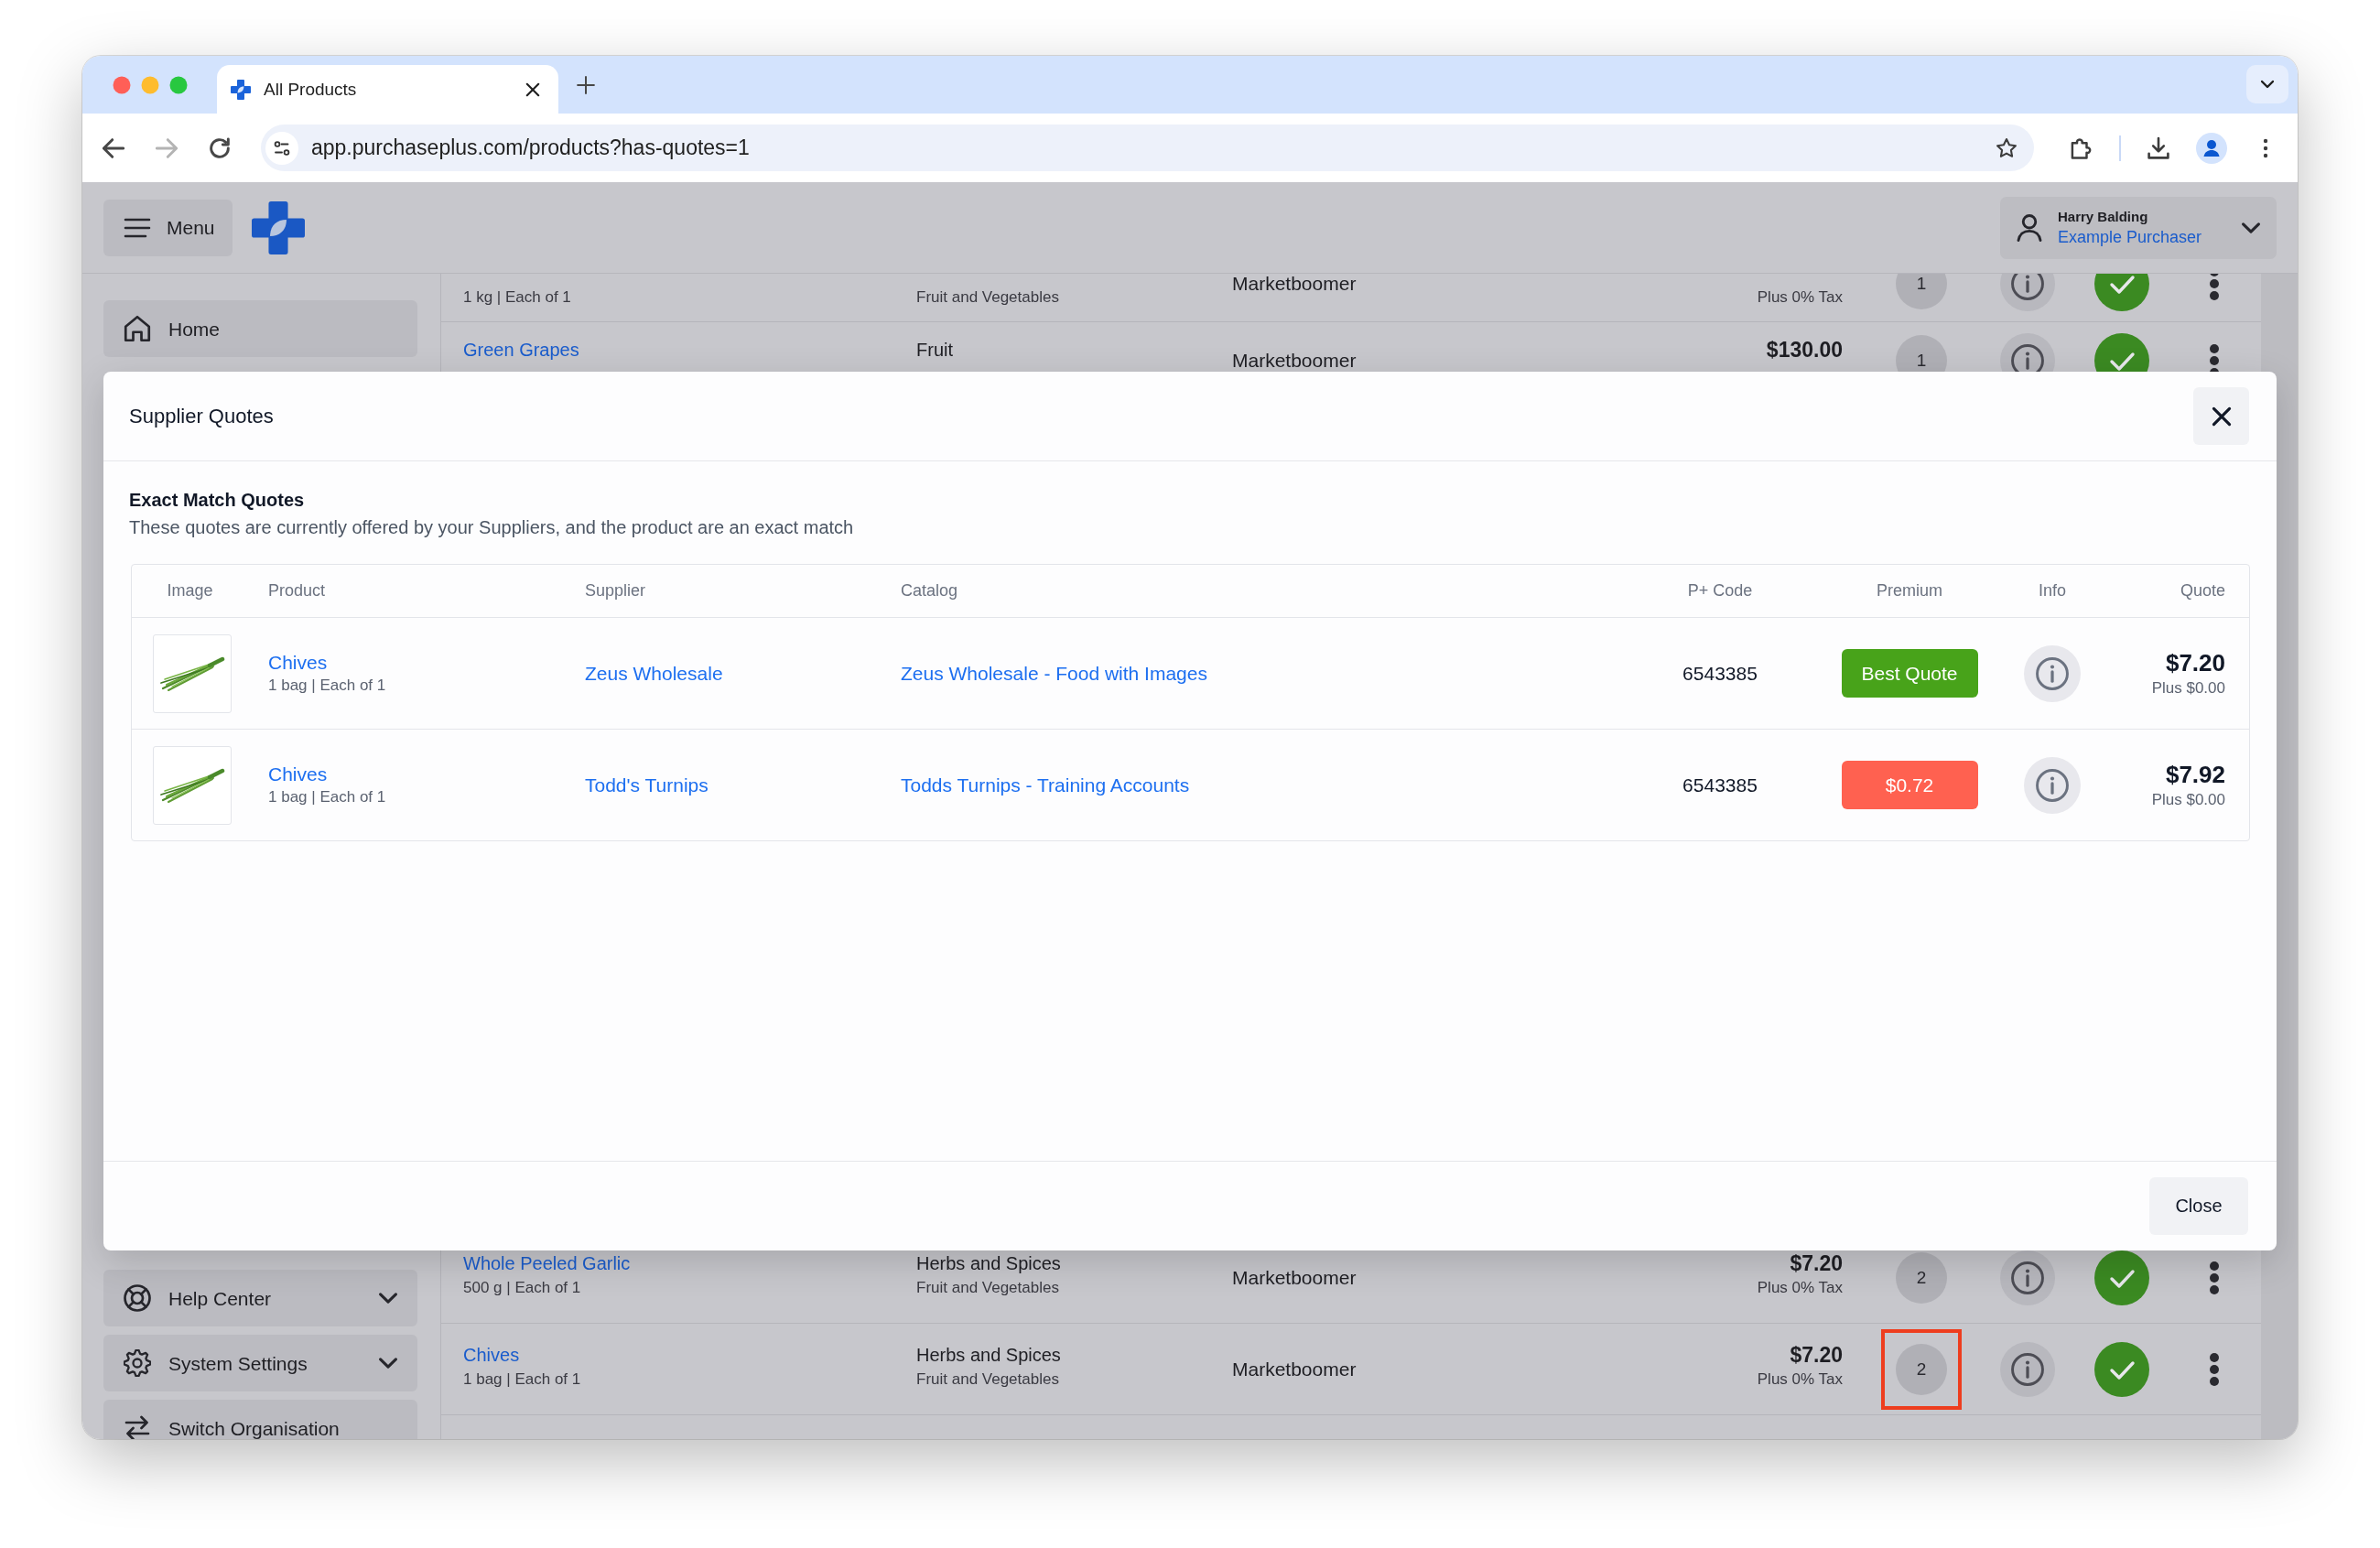 The image size is (2380, 1548). I want to click on person-icon, so click(2029, 227).